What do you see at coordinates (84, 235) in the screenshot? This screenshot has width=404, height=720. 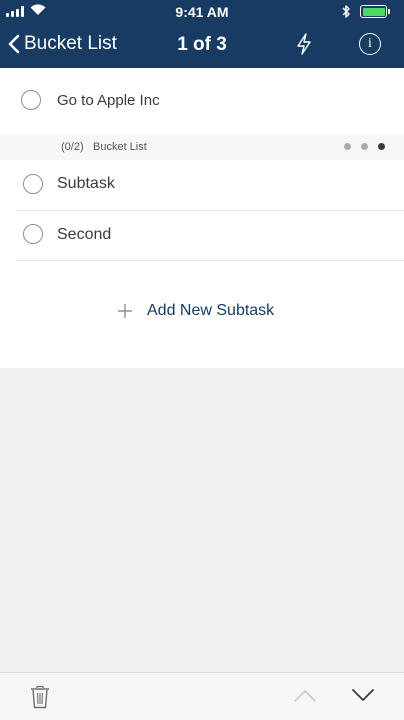 I see `subtask-label: Second` at bounding box center [84, 235].